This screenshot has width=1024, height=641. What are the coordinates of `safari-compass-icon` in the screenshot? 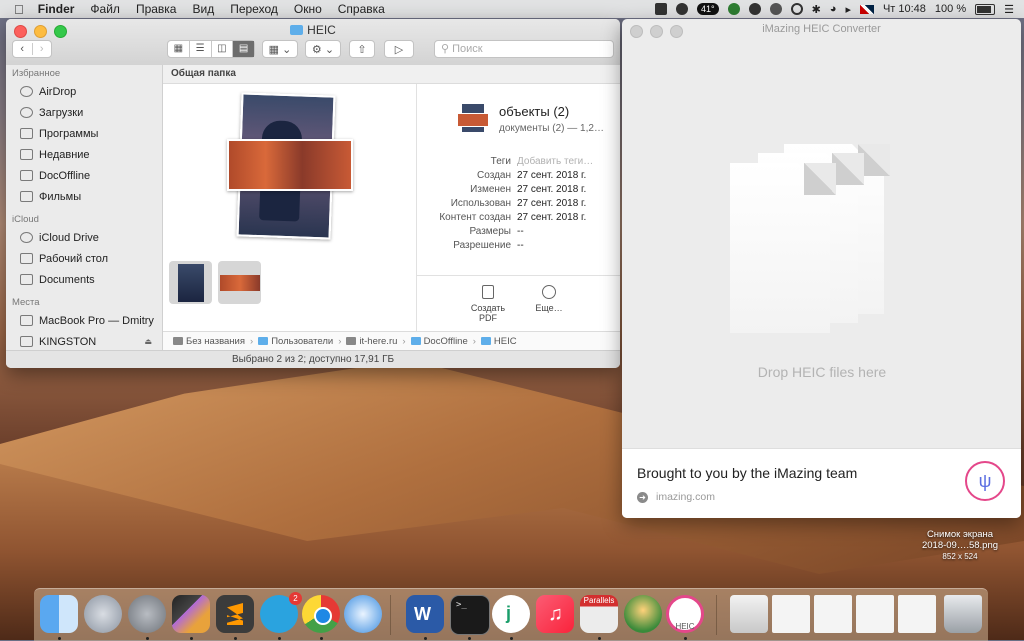 It's located at (363, 614).